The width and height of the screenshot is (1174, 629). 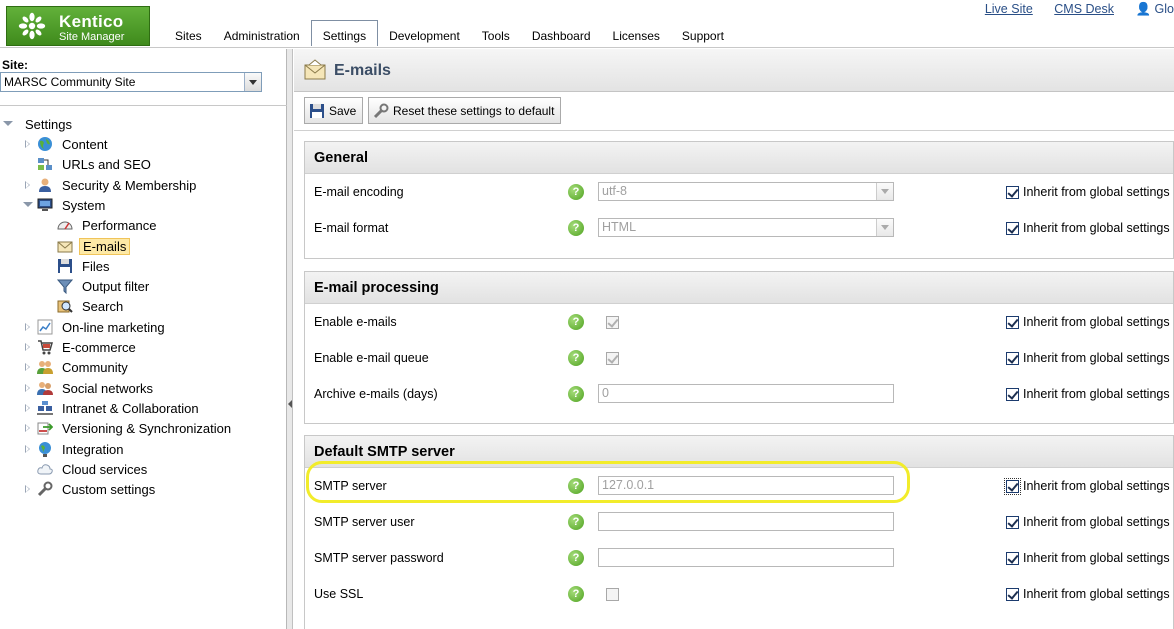 I want to click on enable-email-queue-checkbox, so click(x=612, y=358).